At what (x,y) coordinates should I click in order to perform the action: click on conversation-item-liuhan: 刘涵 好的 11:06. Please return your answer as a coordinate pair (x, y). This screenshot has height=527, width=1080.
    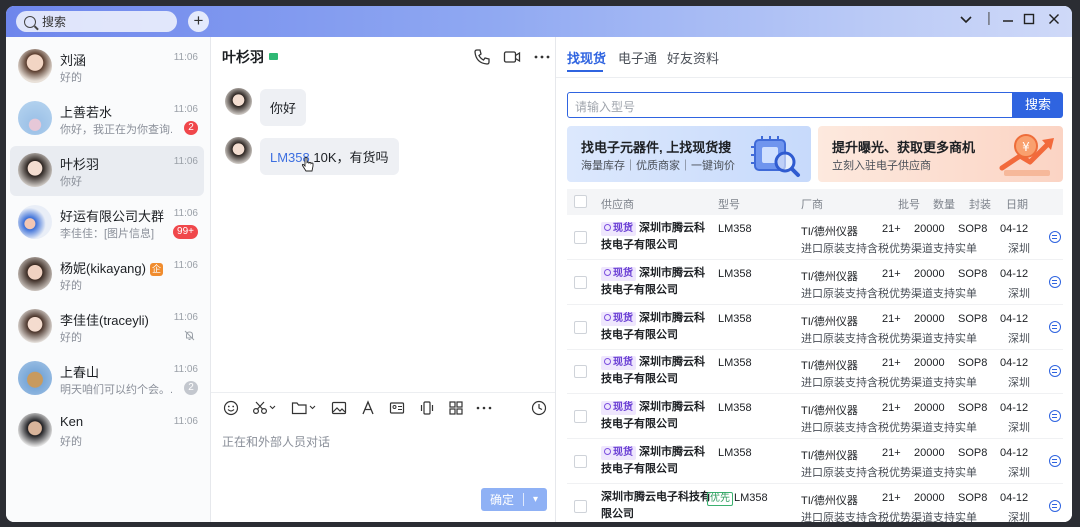
    Looking at the image, I should click on (107, 67).